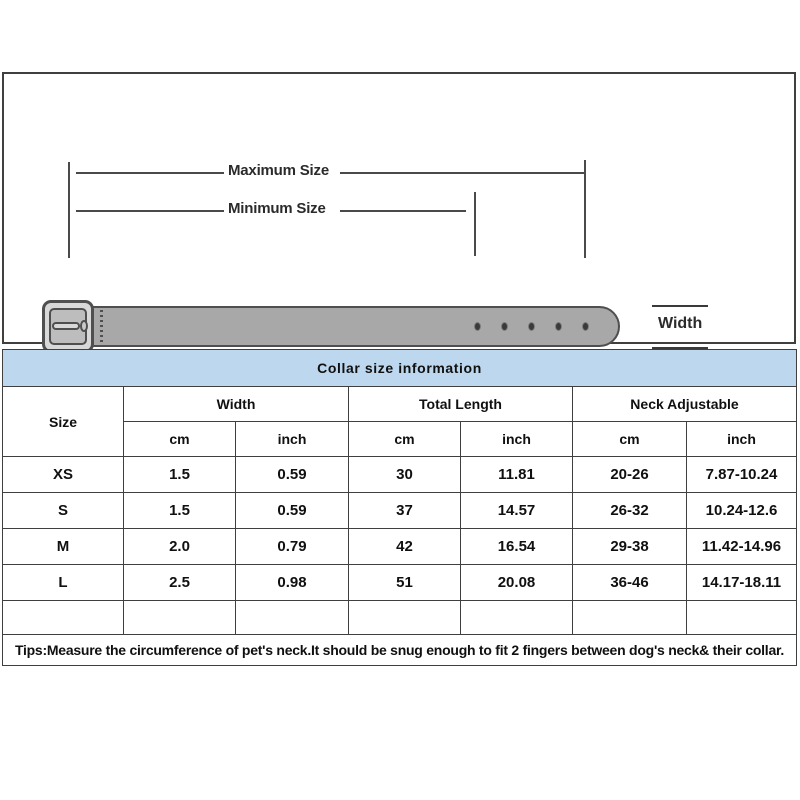 The width and height of the screenshot is (800, 800). What do you see at coordinates (179, 582) in the screenshot?
I see `cell-width-cm: 2.5` at bounding box center [179, 582].